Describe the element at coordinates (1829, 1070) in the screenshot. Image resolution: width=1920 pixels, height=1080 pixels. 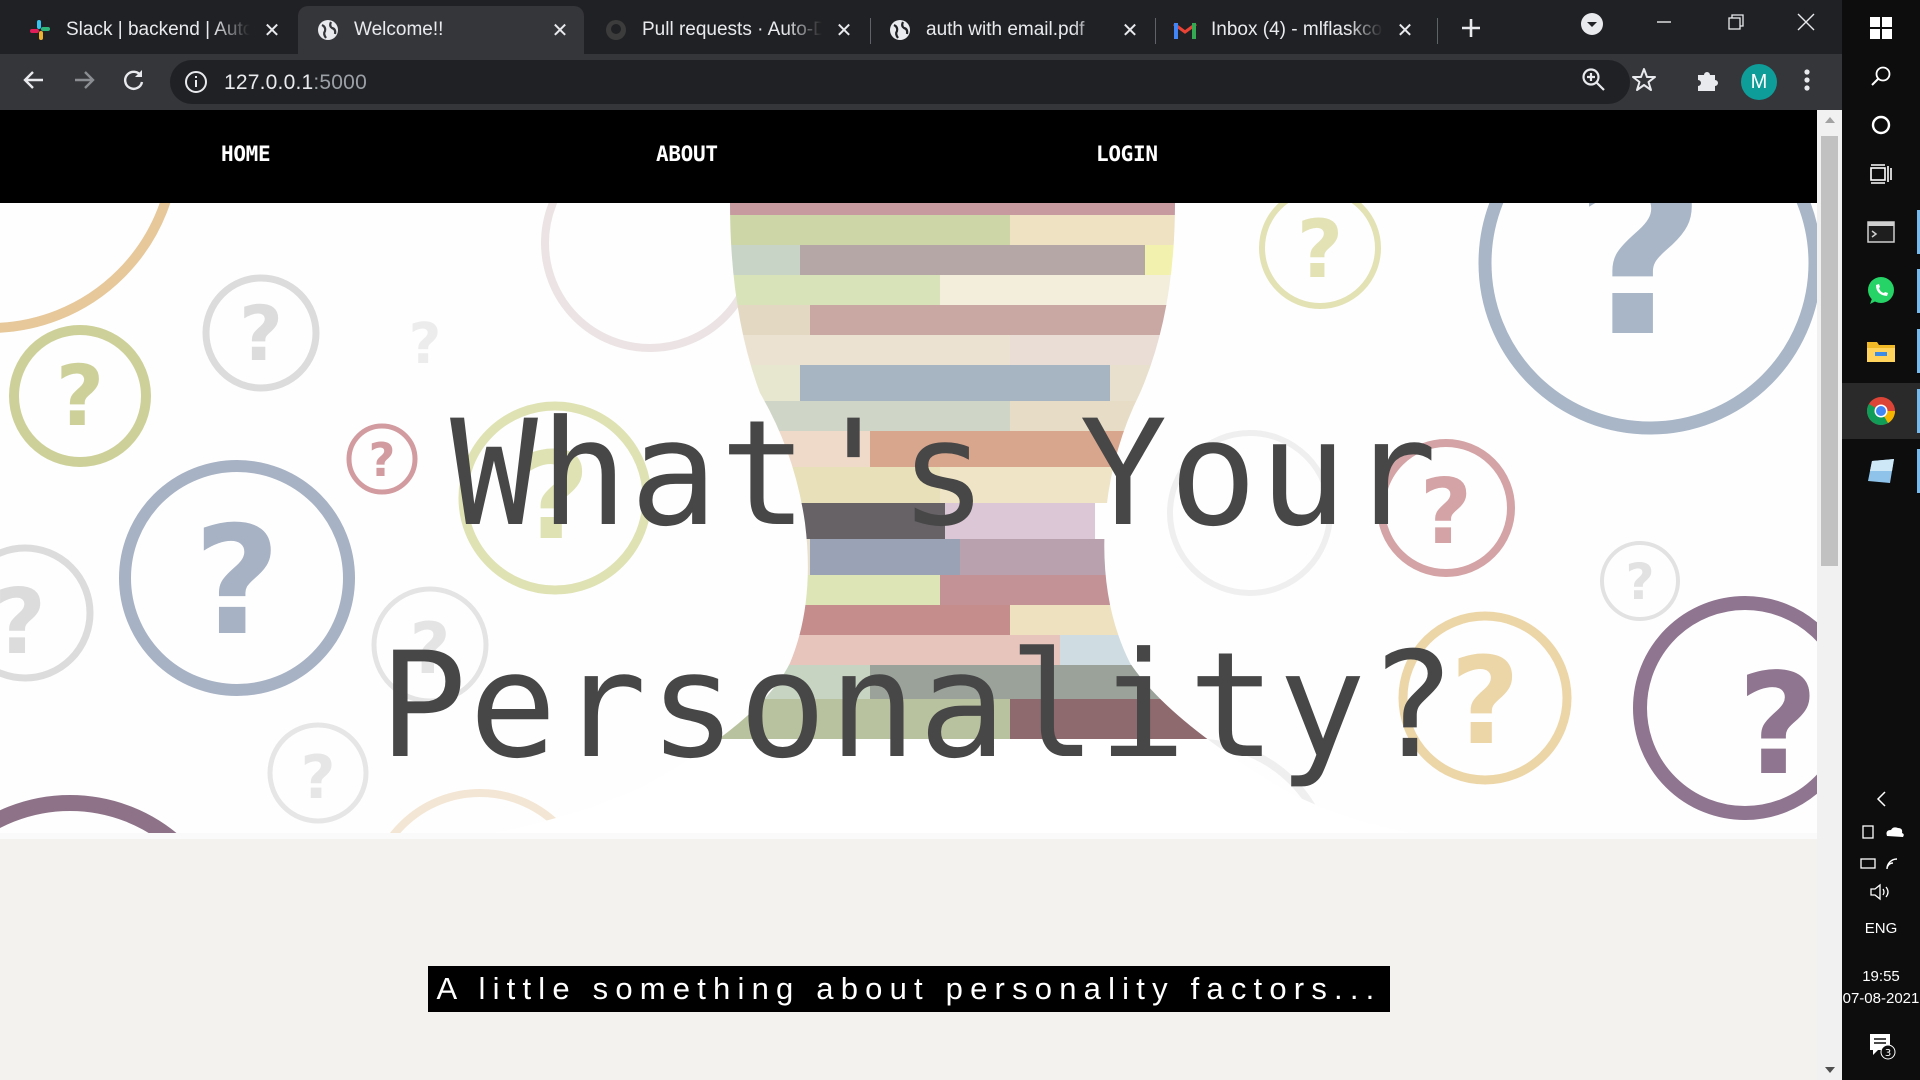
I see `scroll-down-arrow` at that location.